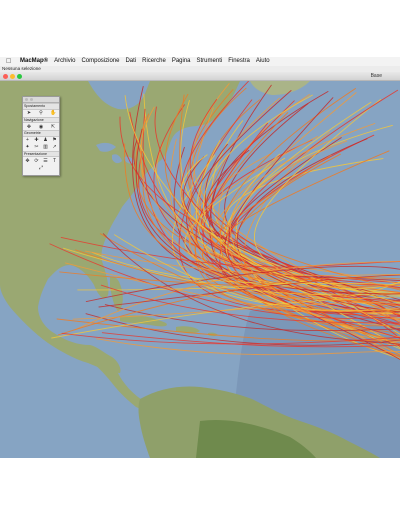 This screenshot has height=517, width=400. Describe the element at coordinates (41, 100) in the screenshot. I see `palette-titlebar` at that location.